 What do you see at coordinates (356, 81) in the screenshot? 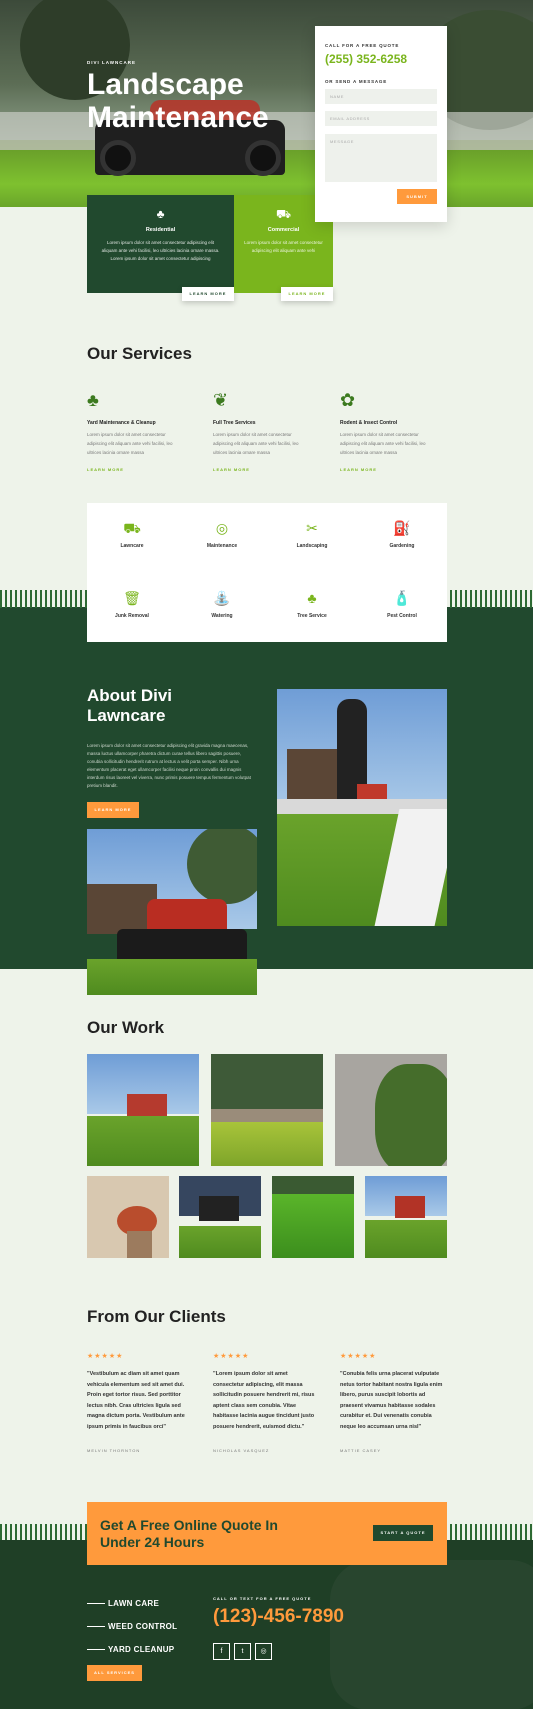
I see `message-label: OR SEND A MESSAGE` at bounding box center [356, 81].